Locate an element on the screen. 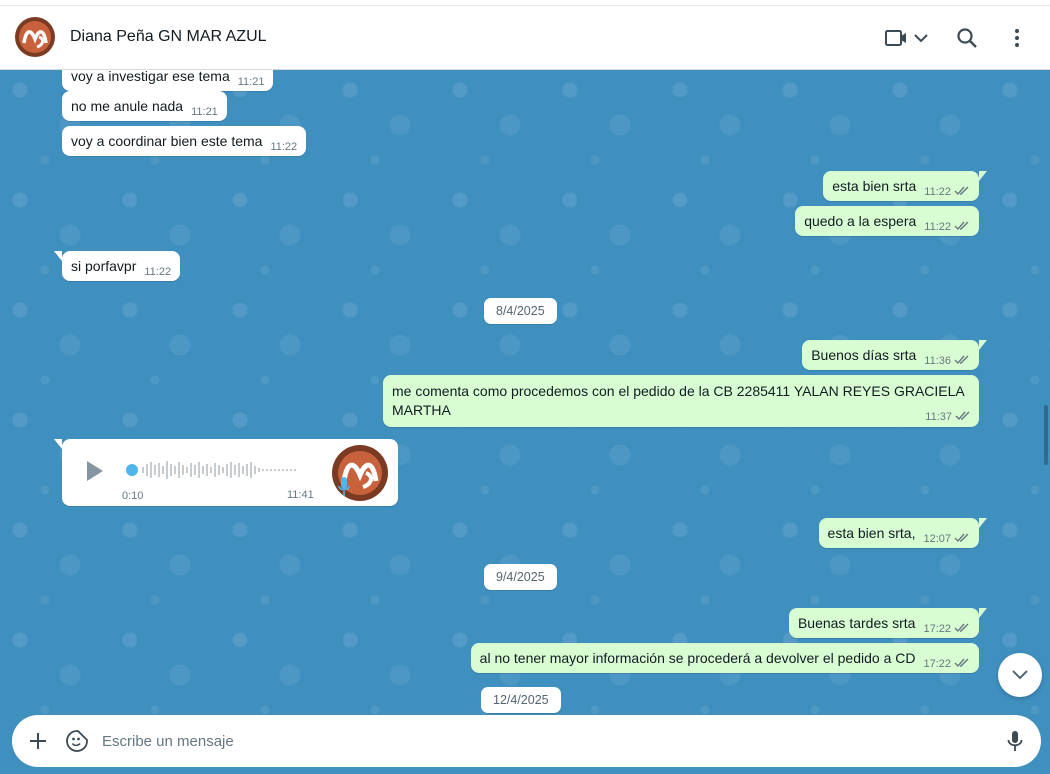  date-separator: 12/4/2025 is located at coordinates (521, 700).